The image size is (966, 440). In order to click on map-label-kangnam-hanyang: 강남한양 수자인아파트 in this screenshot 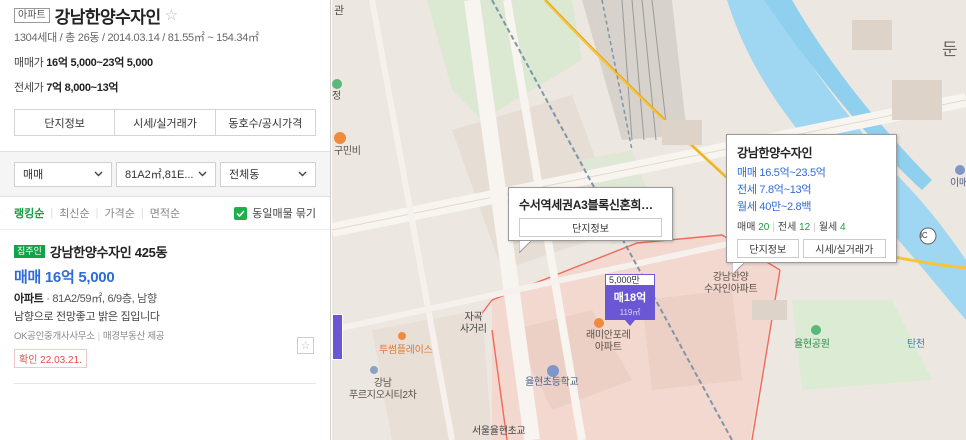, I will do `click(731, 284)`.